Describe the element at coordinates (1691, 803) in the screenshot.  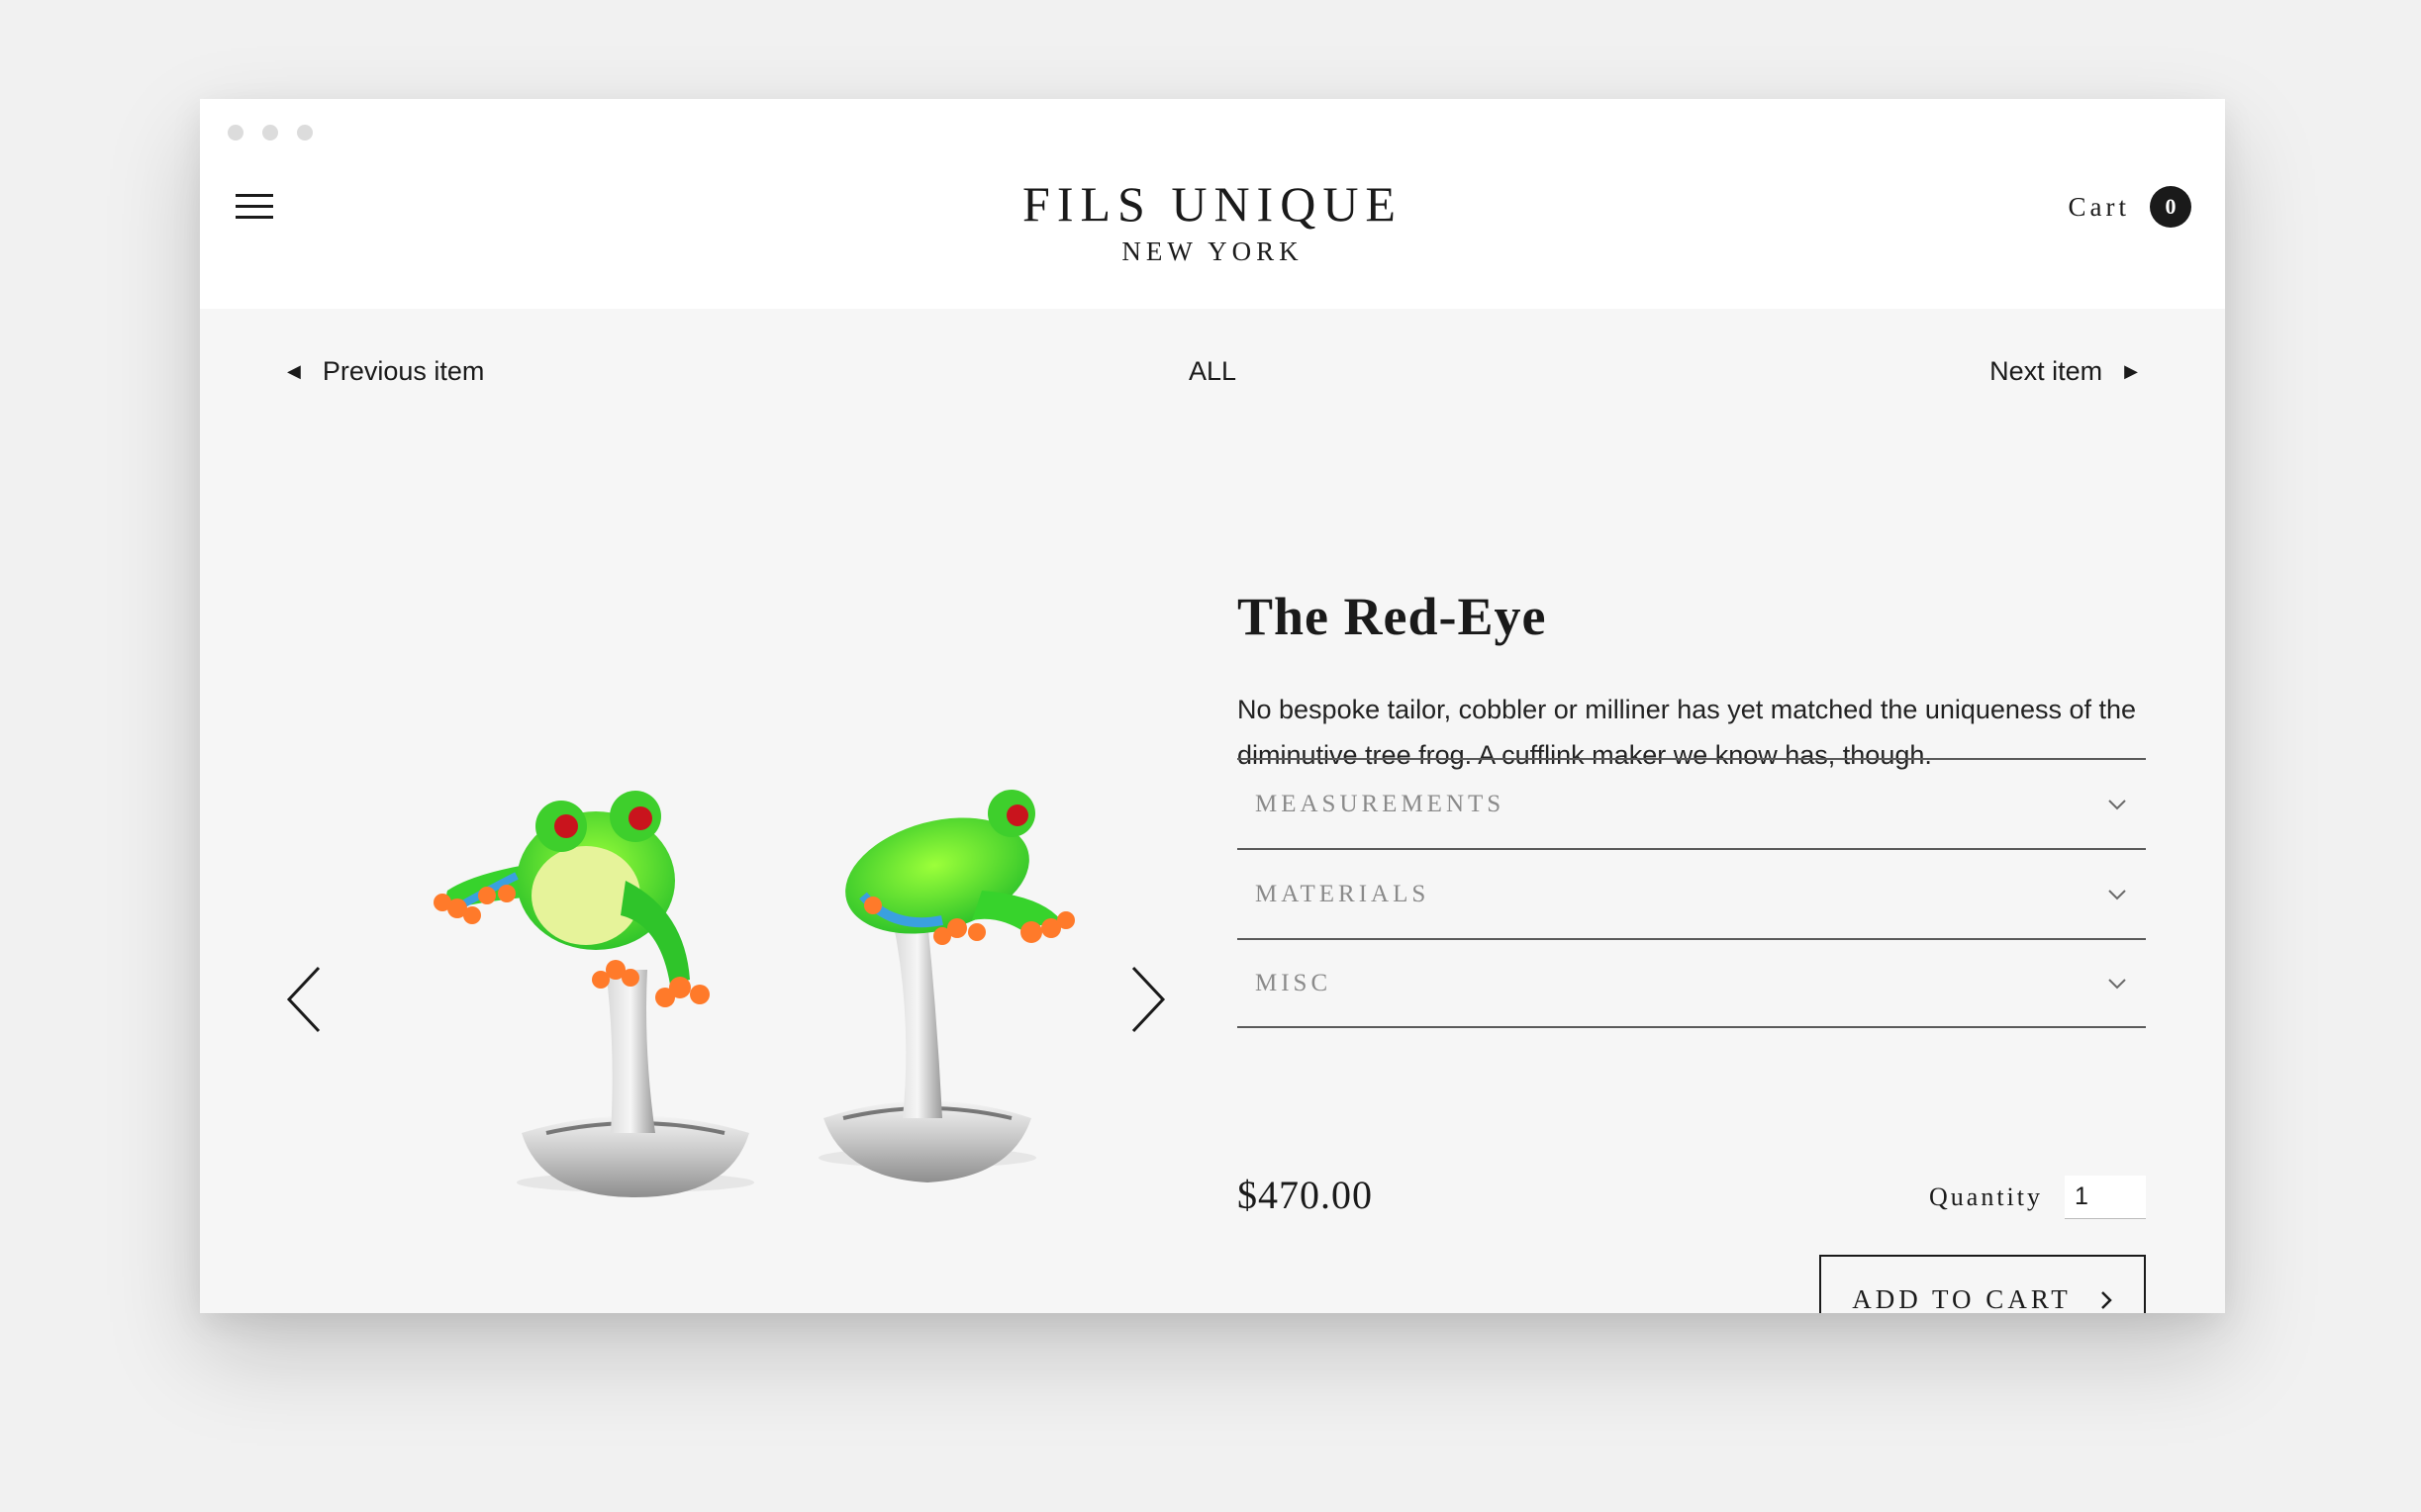
I see `accordion-measurements: MEASUREMENTS` at that location.